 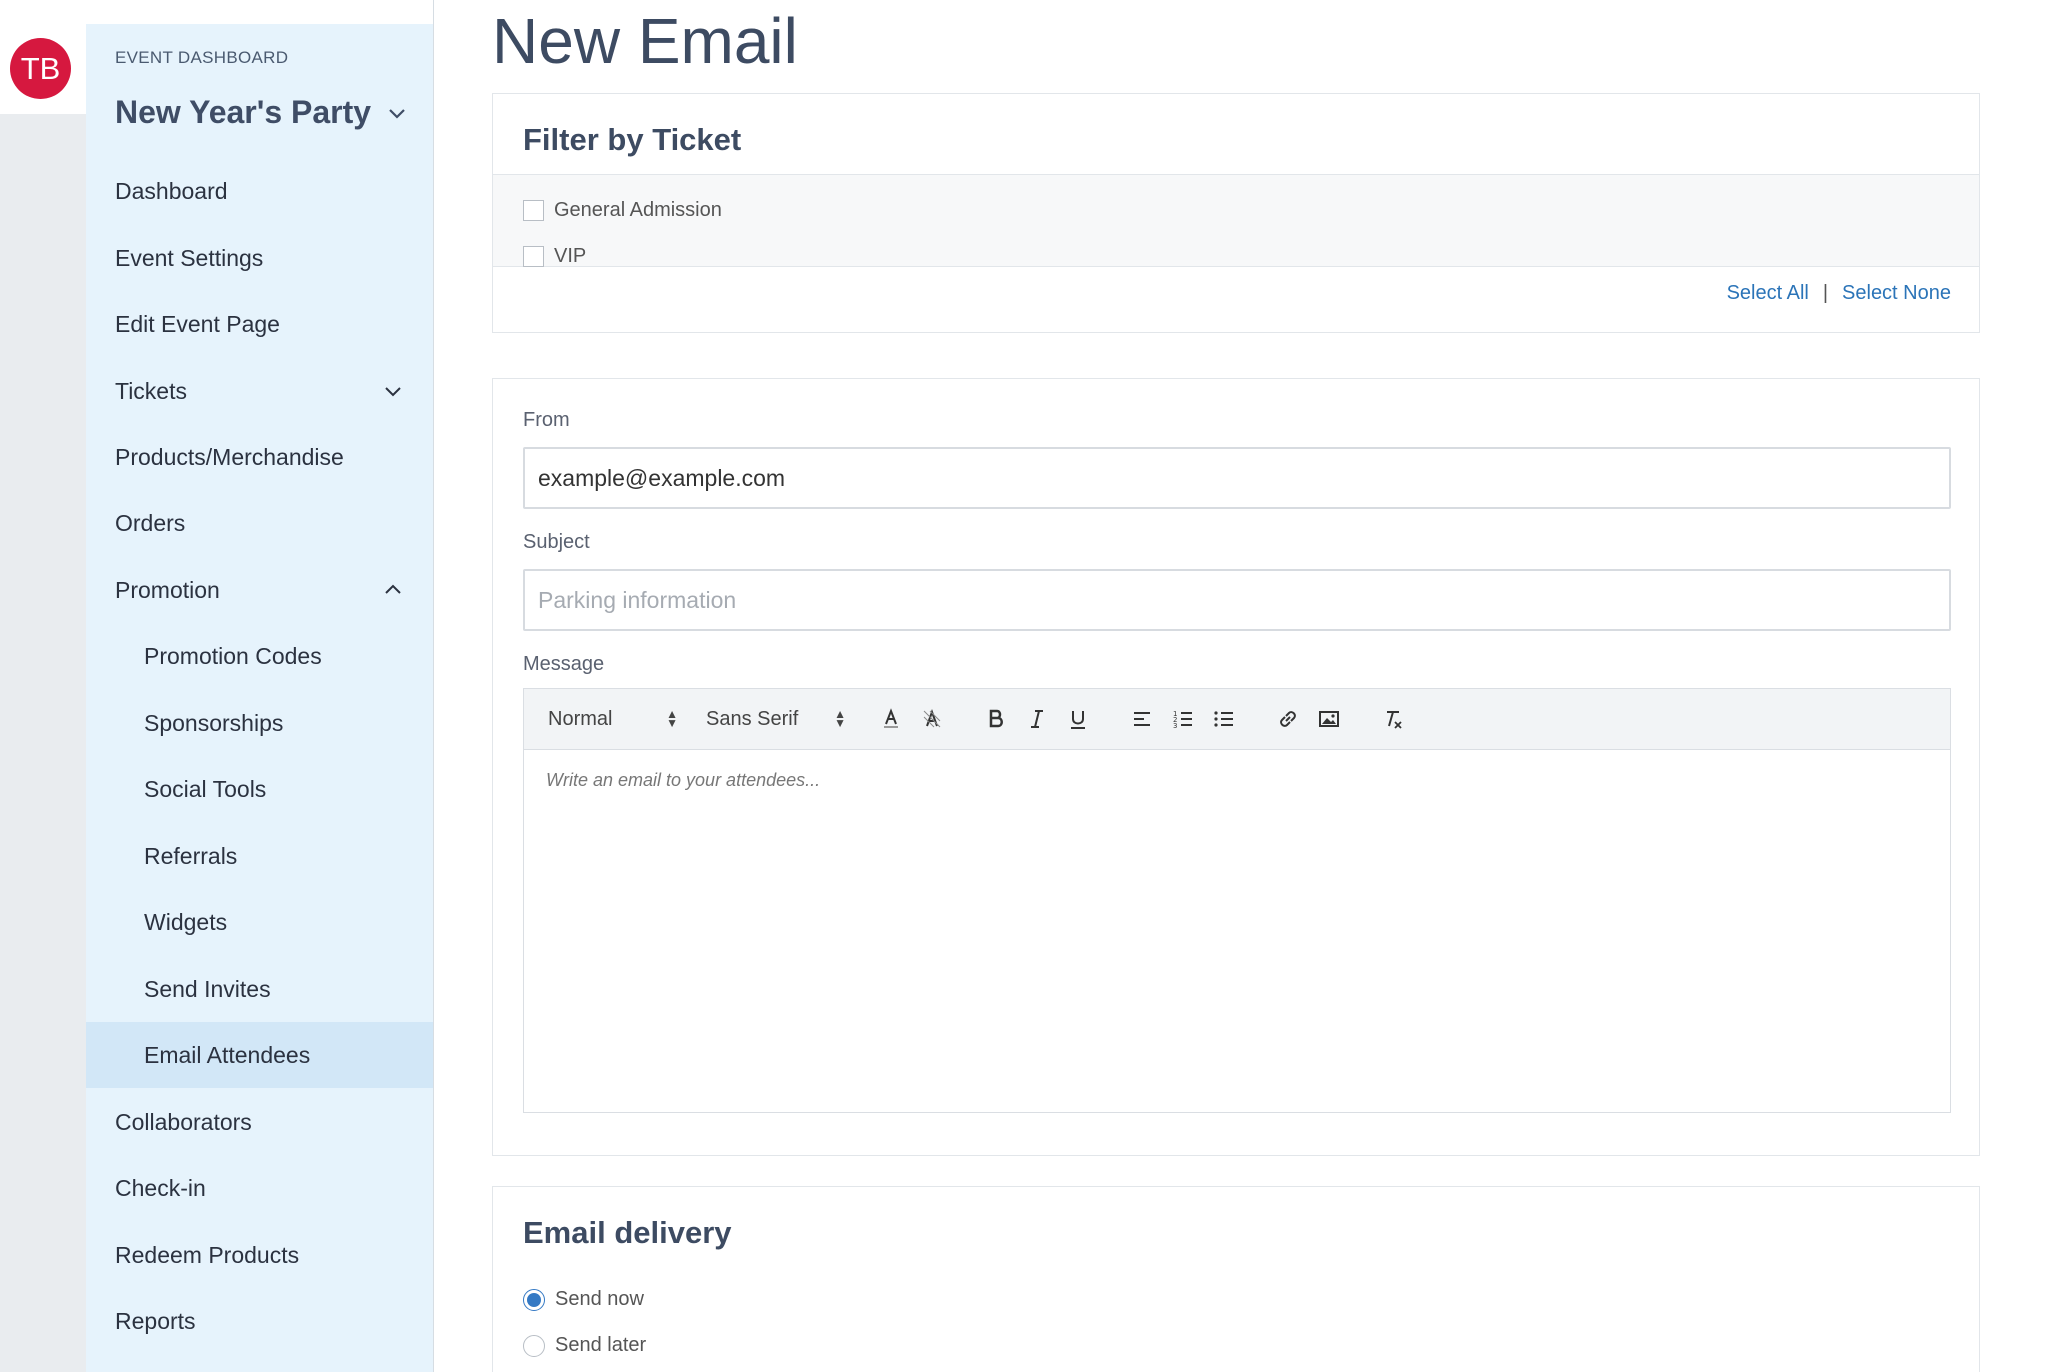 What do you see at coordinates (645, 41) in the screenshot?
I see `page-title: New Email` at bounding box center [645, 41].